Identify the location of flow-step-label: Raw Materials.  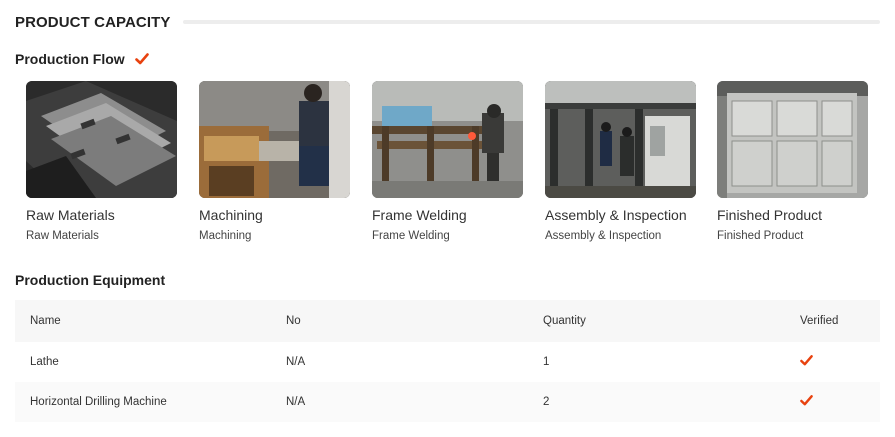
(70, 215).